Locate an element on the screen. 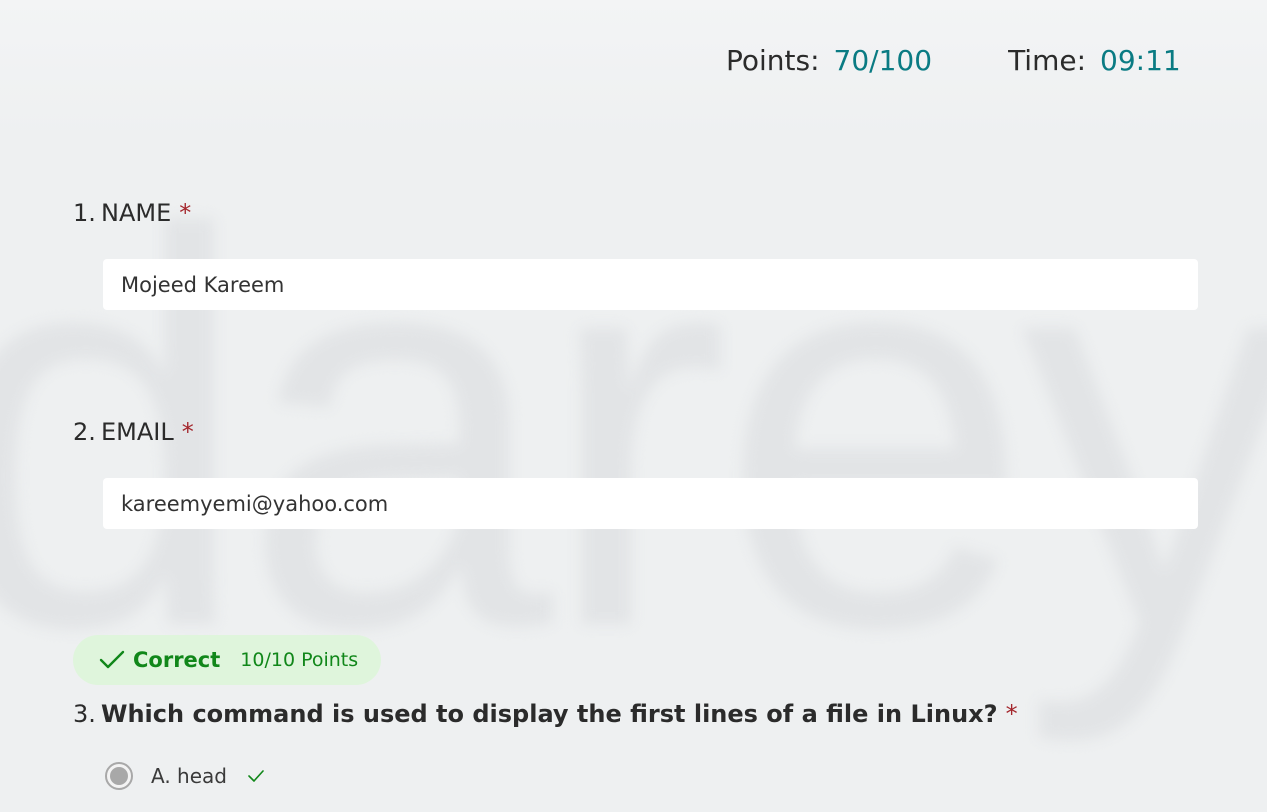  name-answer-text: Mojeed Kareem is located at coordinates (203, 284).